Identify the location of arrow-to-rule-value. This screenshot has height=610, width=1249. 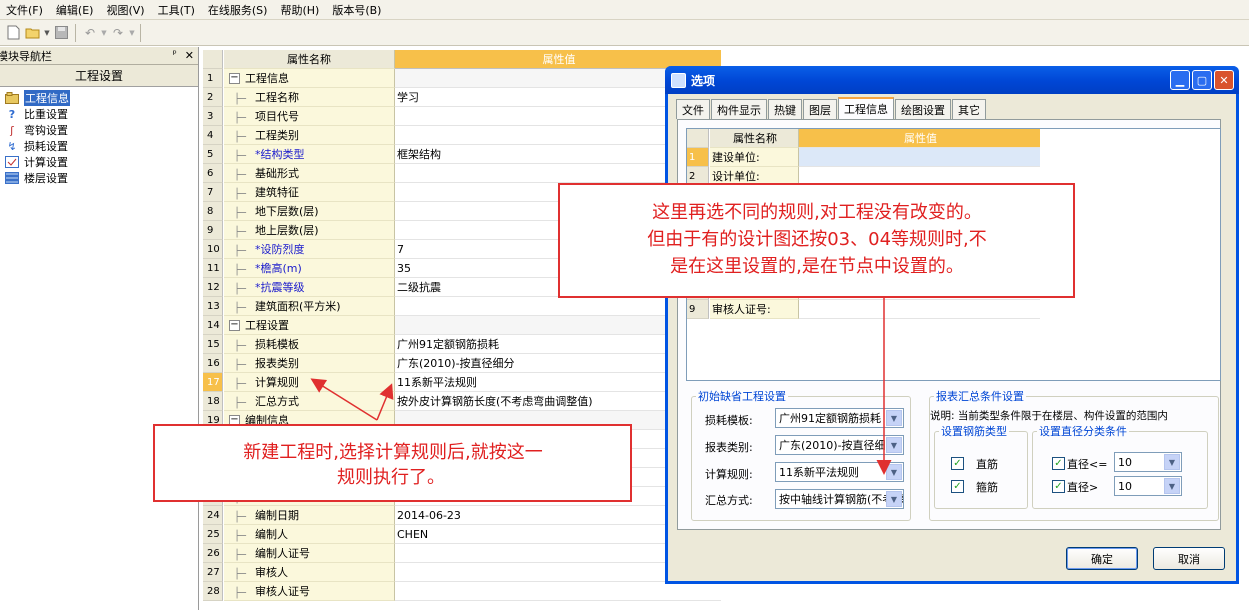
(385, 402).